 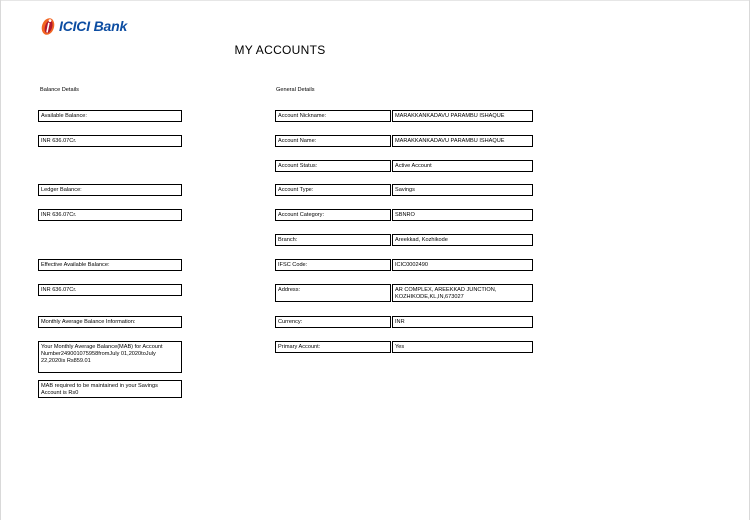 What do you see at coordinates (110, 116) in the screenshot?
I see `available-balance-label: Available Balance:` at bounding box center [110, 116].